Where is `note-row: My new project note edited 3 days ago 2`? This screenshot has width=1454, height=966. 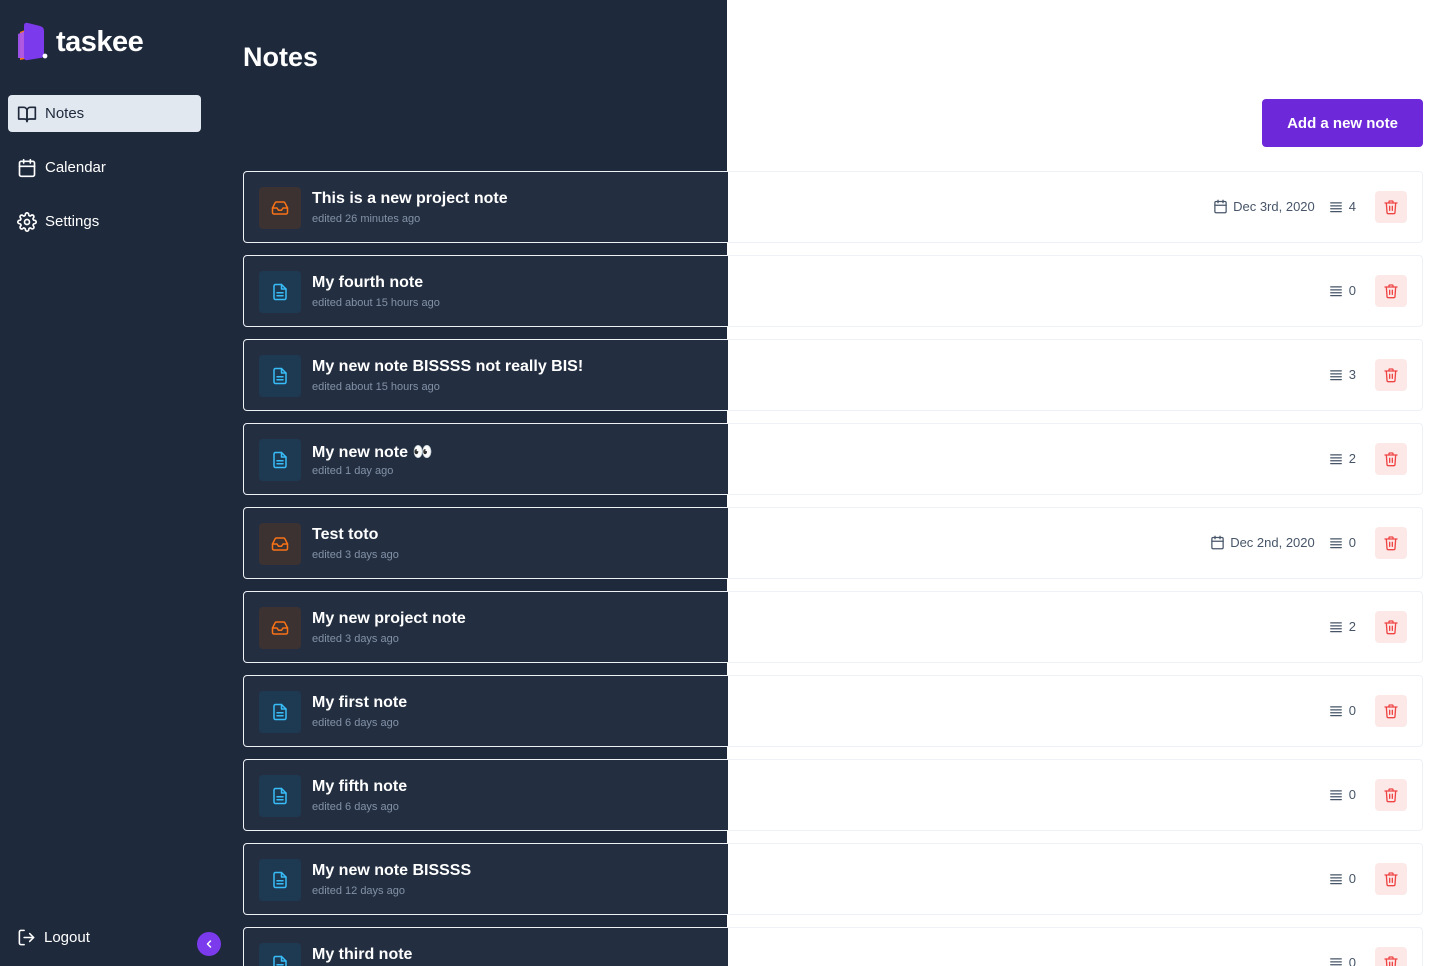
note-row: My new project note edited 3 days ago 2 is located at coordinates (833, 627).